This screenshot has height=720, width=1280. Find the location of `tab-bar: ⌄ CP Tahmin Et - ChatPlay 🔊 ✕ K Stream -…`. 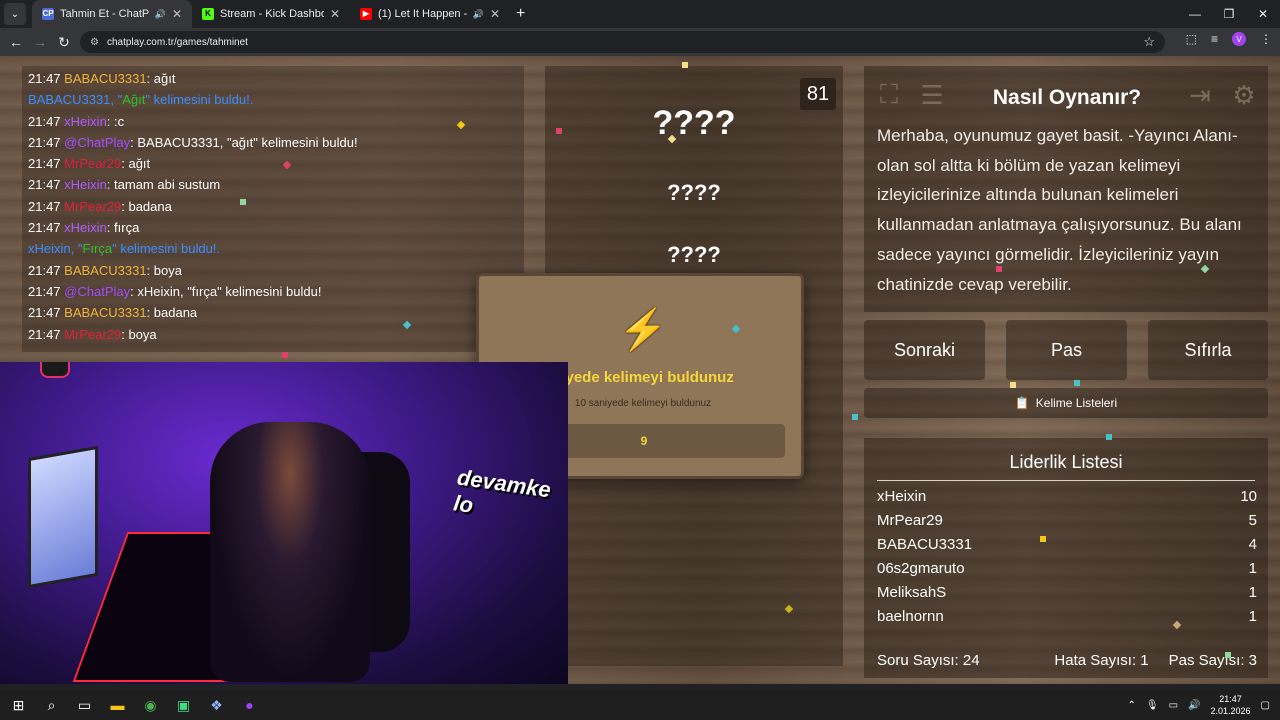

tab-bar: ⌄ CP Tahmin Et - ChatPlay 🔊 ✕ K Stream -… is located at coordinates (640, 14).